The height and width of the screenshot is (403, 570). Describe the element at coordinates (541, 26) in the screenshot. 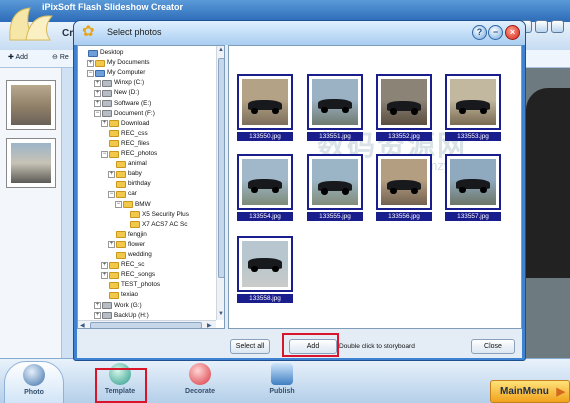

I see `app-minimize-icon` at that location.